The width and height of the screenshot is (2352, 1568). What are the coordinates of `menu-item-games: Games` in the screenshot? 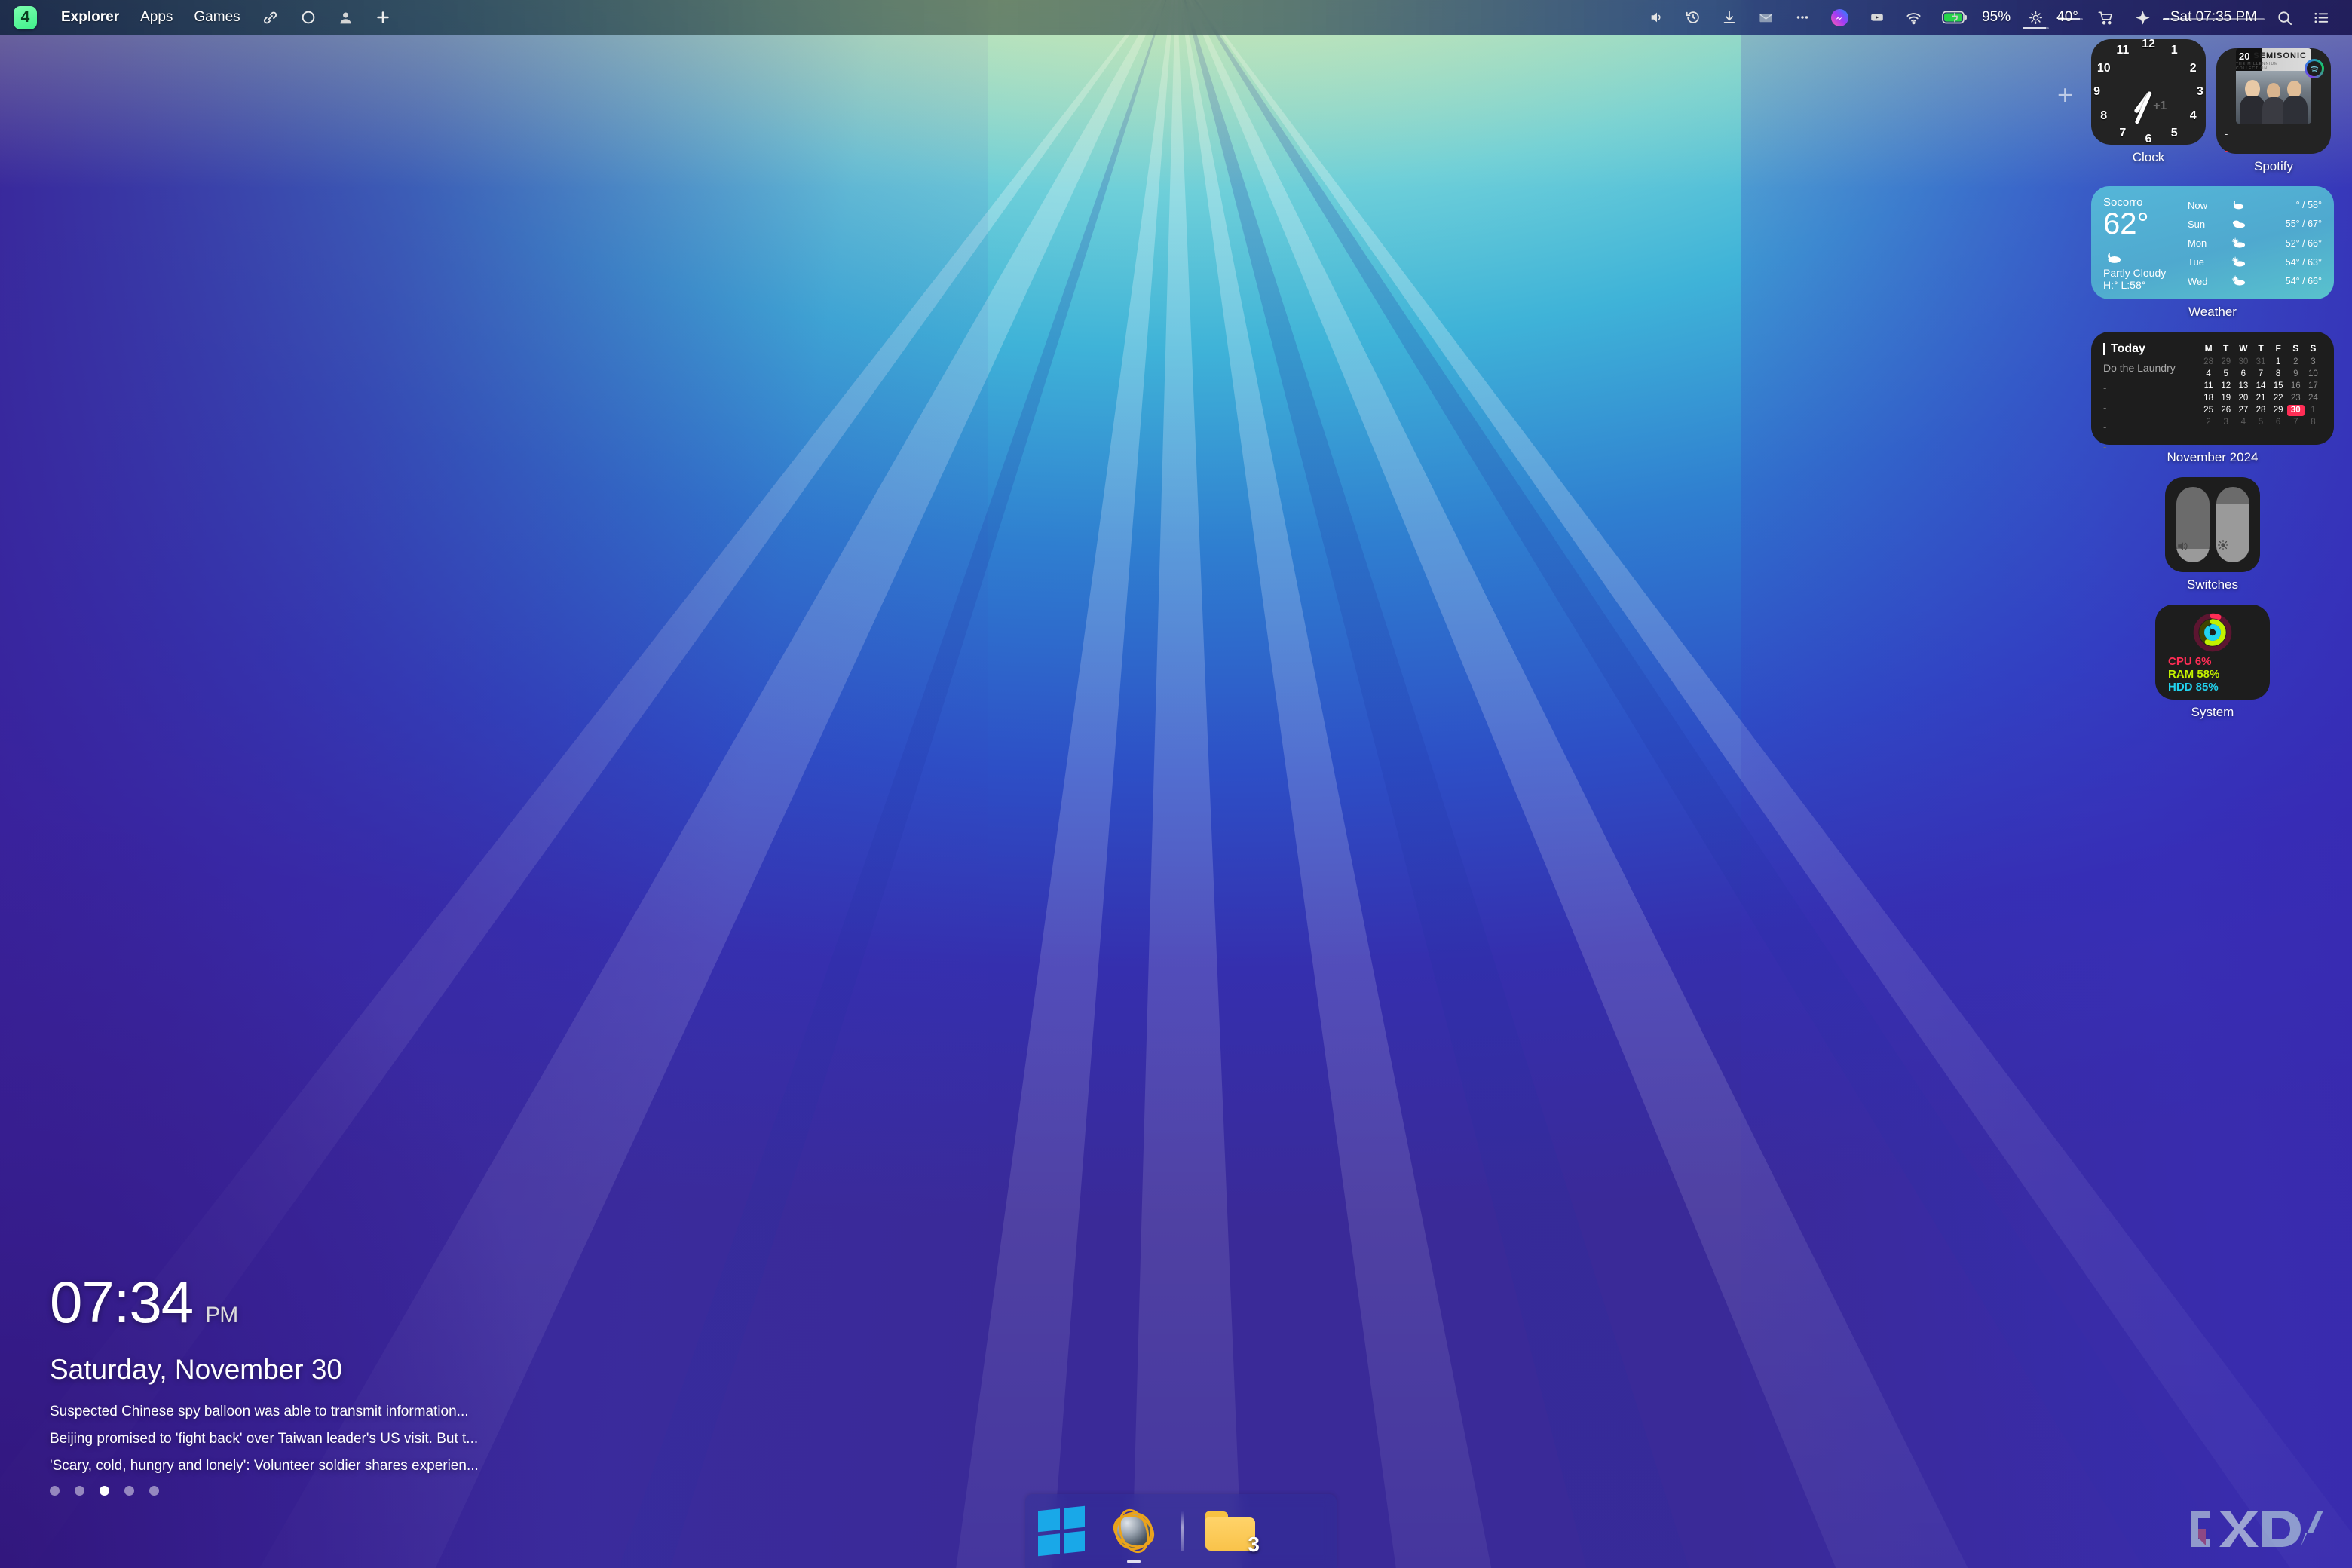 It's located at (216, 17).